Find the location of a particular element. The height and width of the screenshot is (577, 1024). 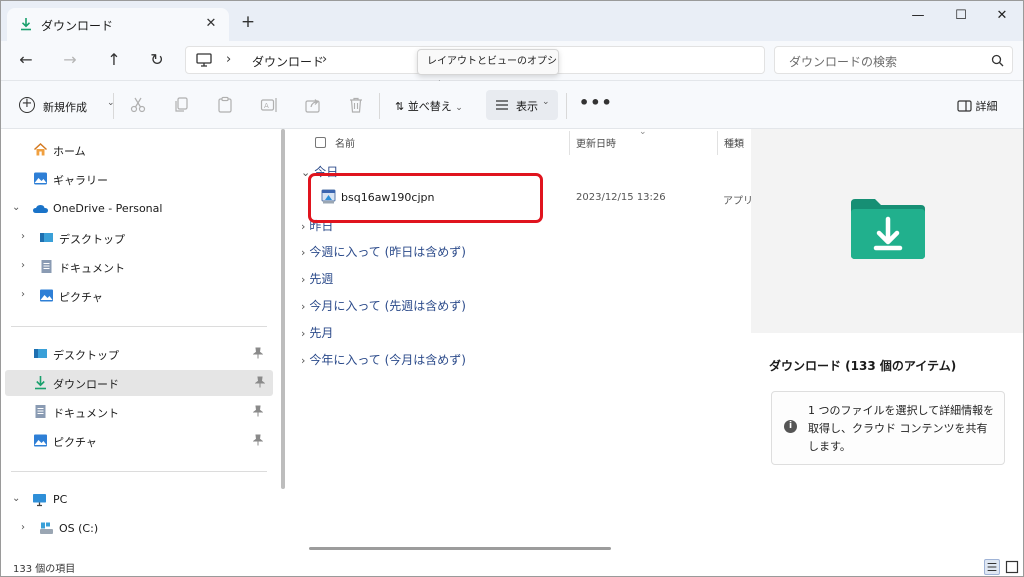

group-header: › 今年に入って (今月は含めず) is located at coordinates (383, 359).